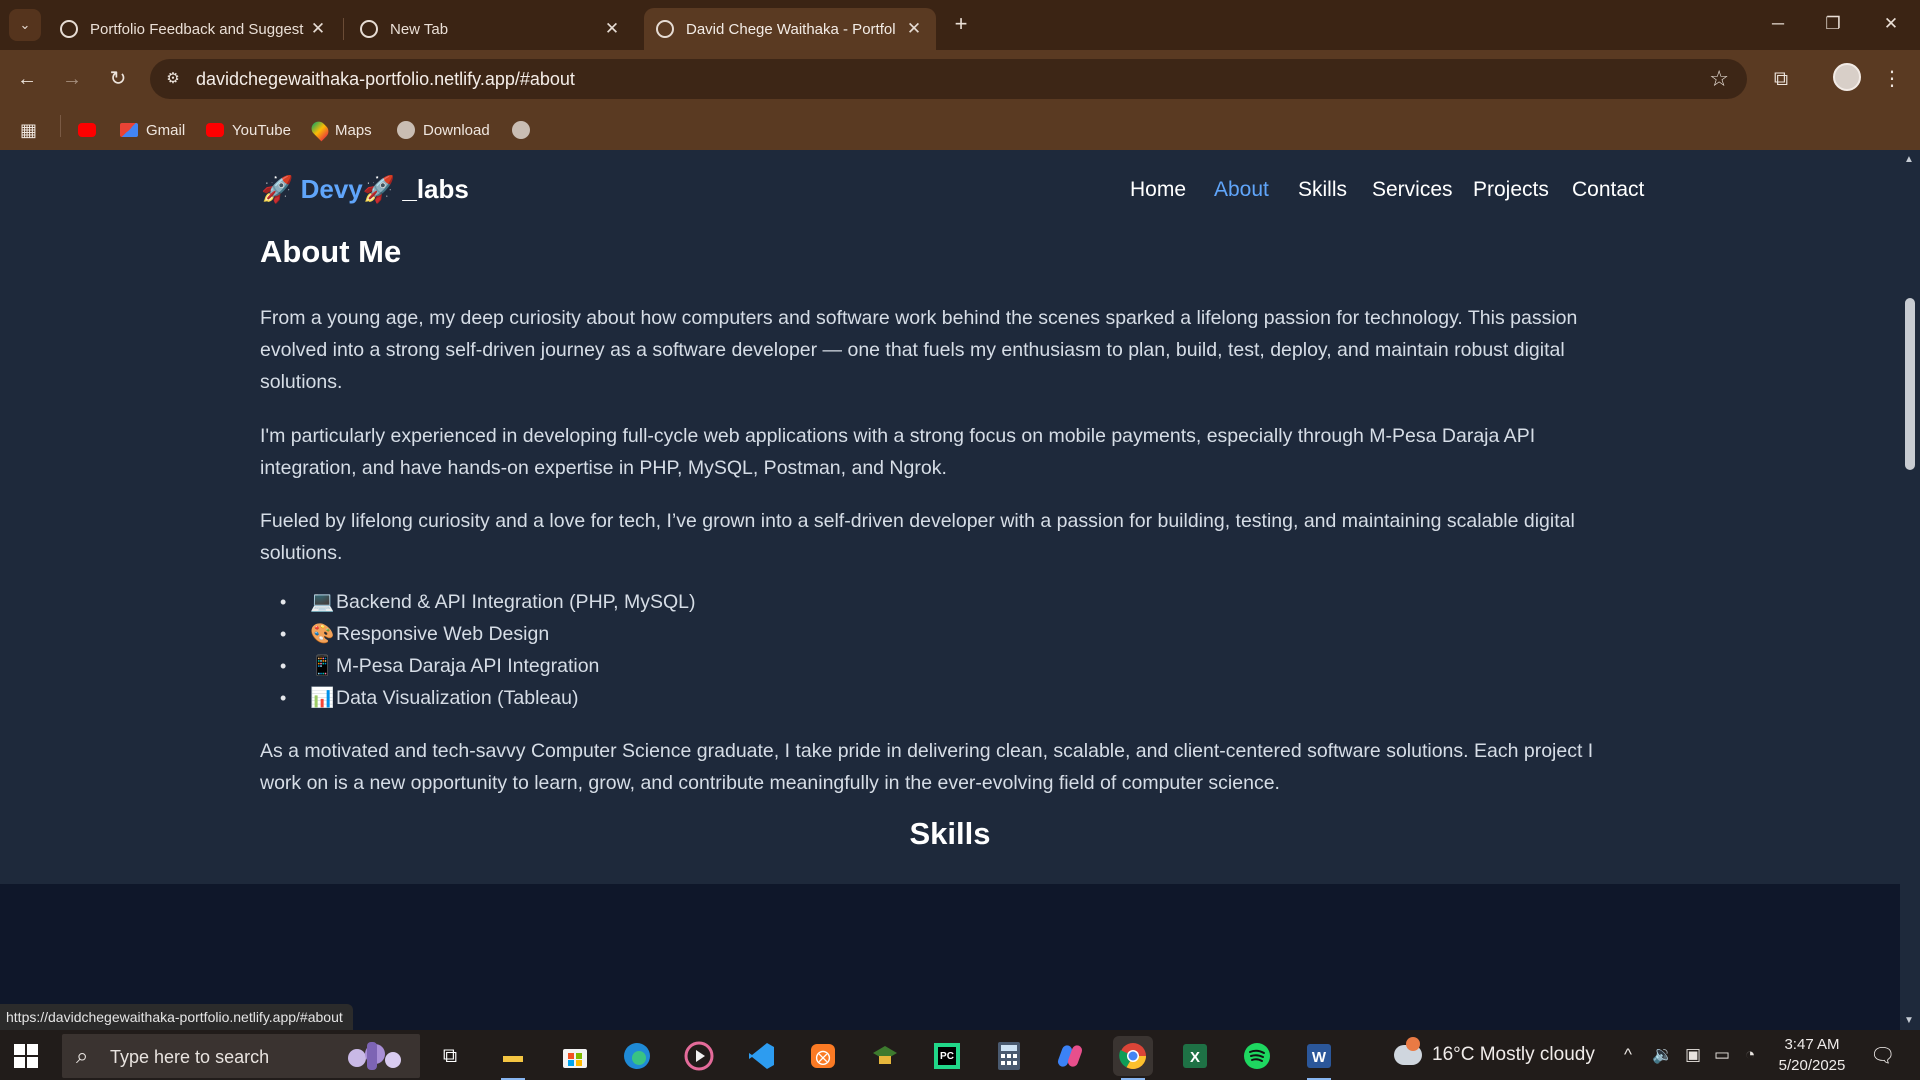 This screenshot has height=1080, width=1920. I want to click on m365-icon, so click(1071, 1056).